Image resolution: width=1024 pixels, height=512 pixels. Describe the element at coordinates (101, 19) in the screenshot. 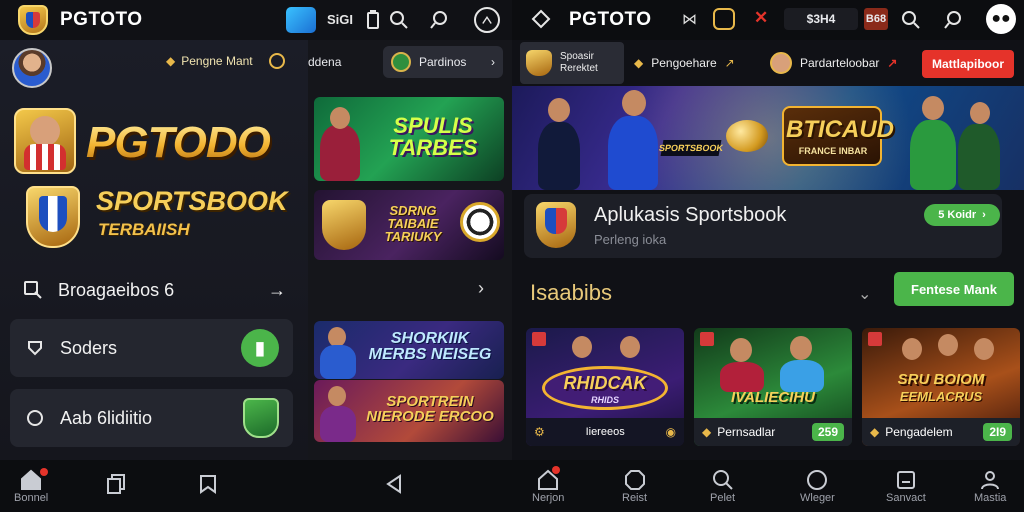

I see `brand-title: PGTOTO` at that location.